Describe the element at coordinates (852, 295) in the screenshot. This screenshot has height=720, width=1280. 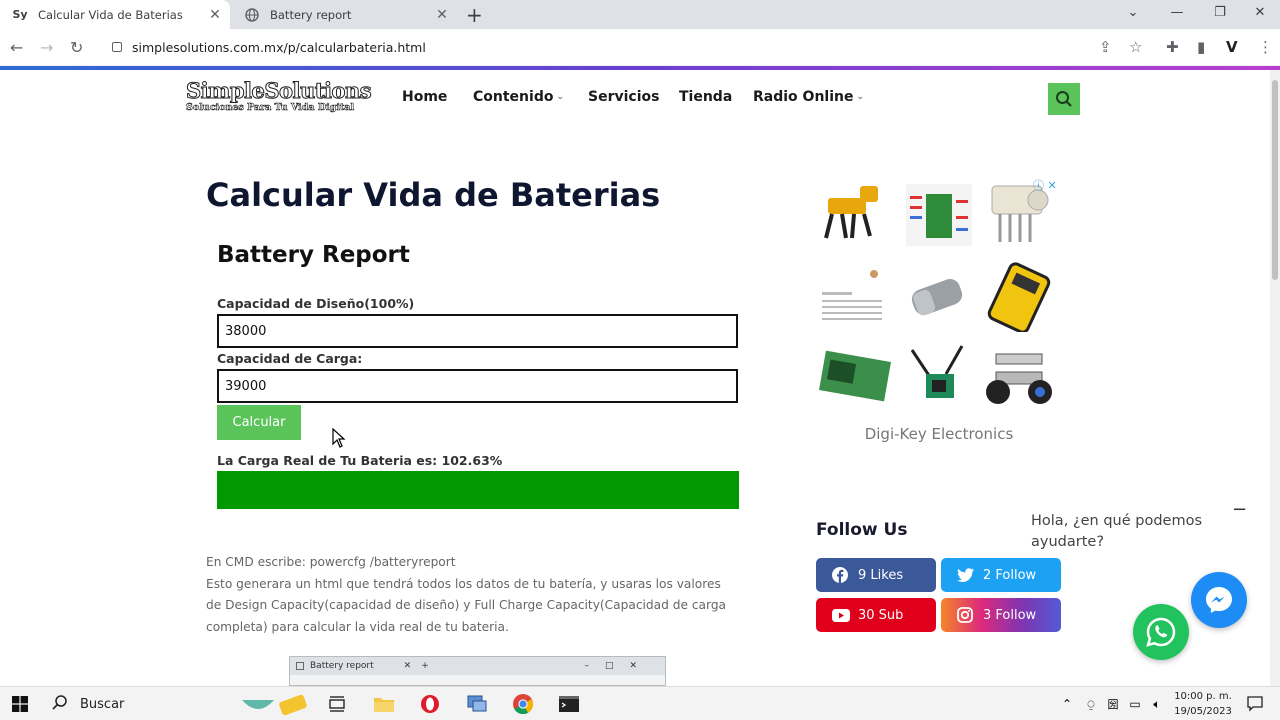
I see `datasheet-image` at that location.